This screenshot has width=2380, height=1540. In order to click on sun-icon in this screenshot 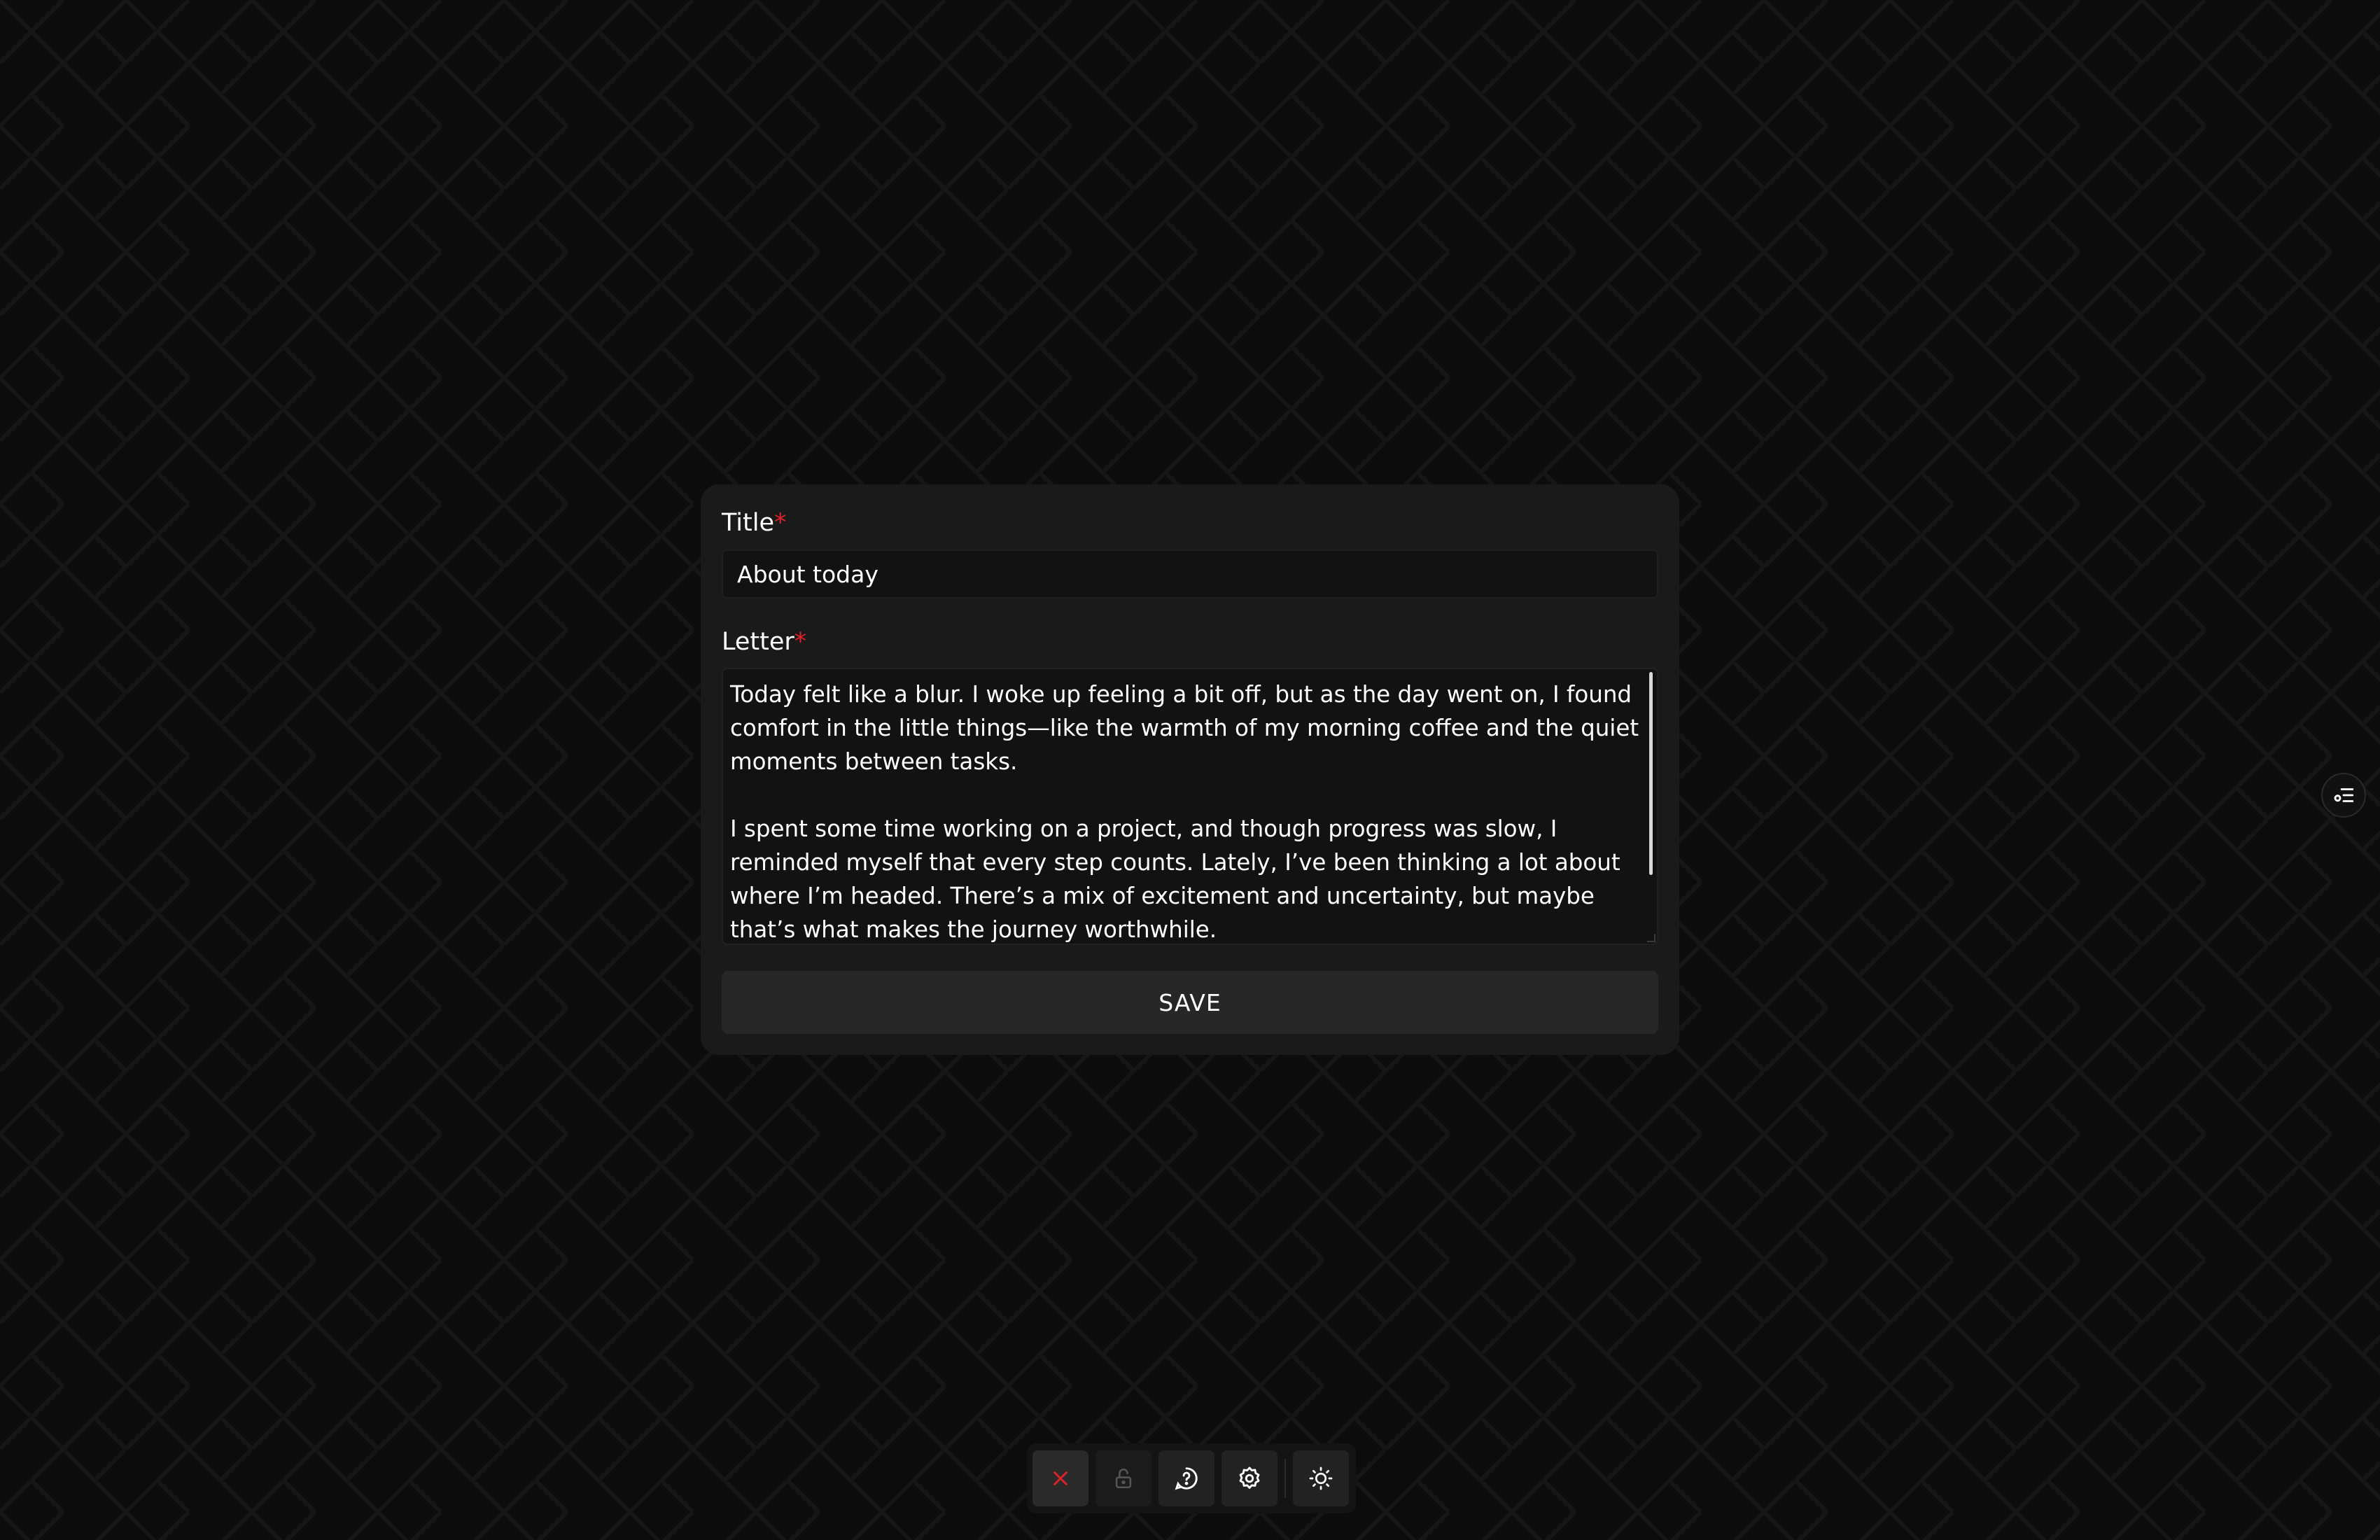, I will do `click(1321, 1478)`.